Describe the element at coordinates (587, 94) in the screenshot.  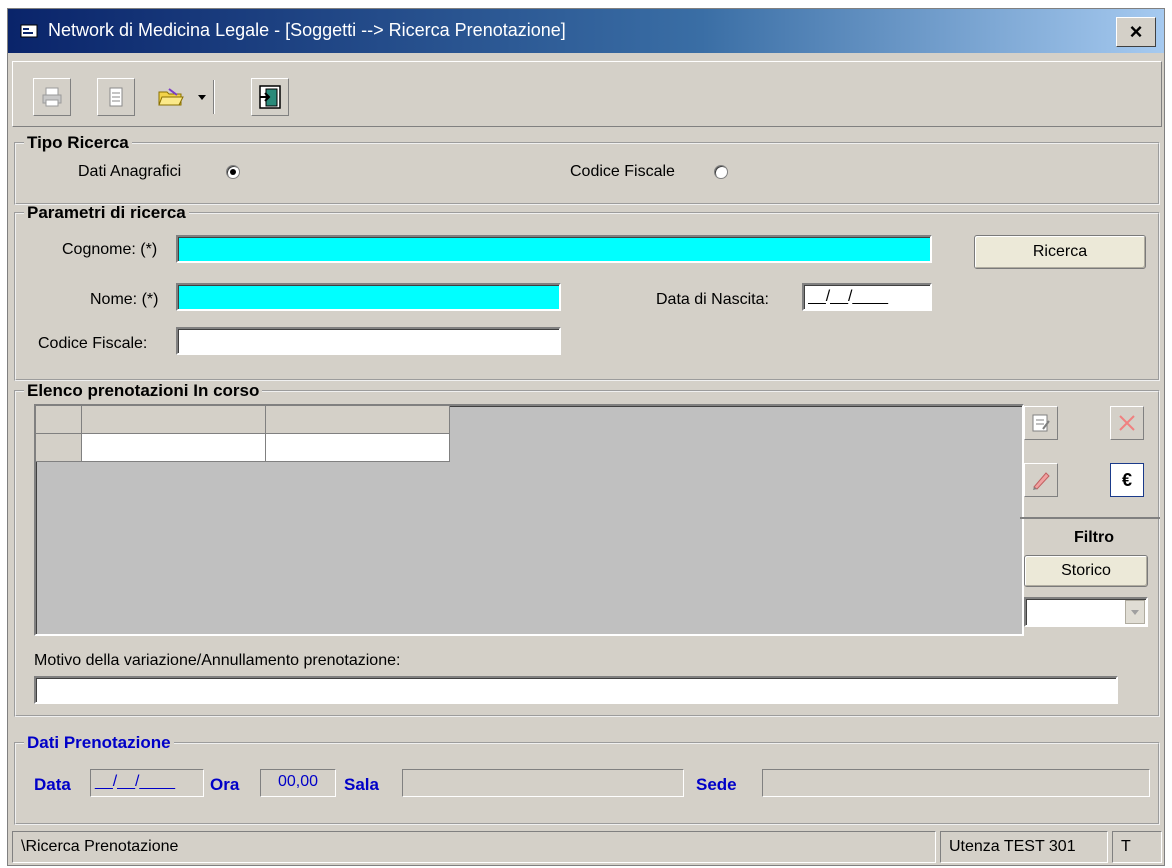
I see `toolbar` at that location.